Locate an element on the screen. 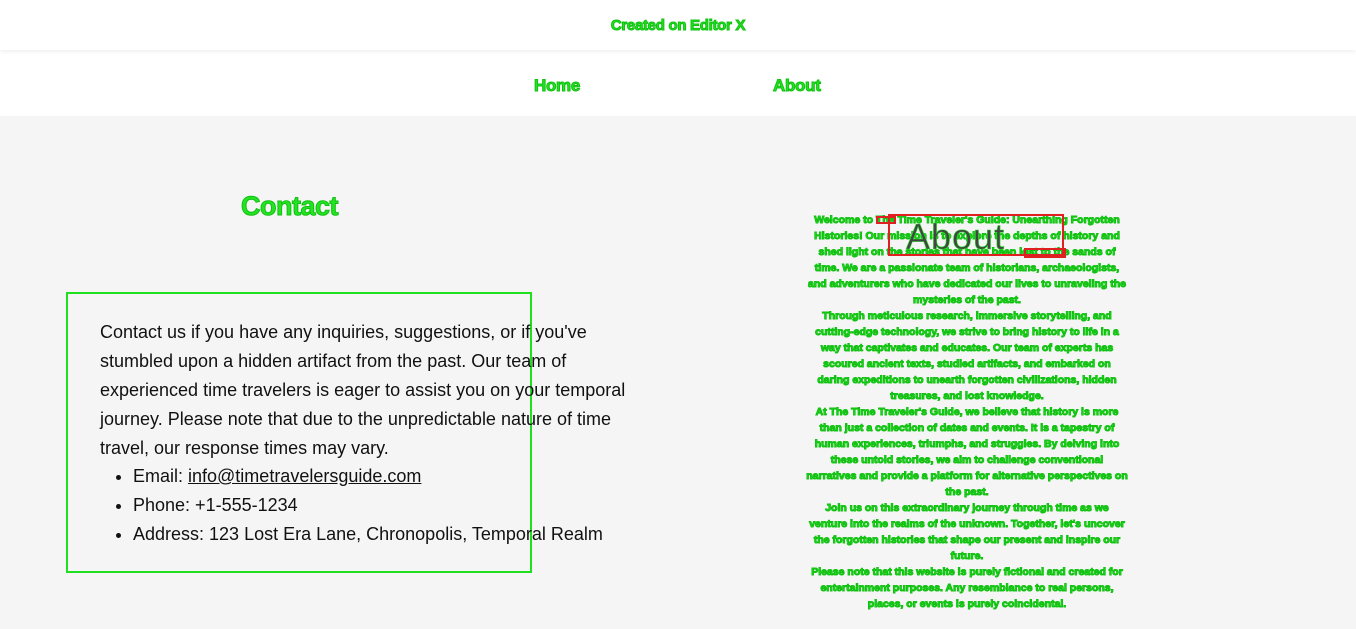  about-heading: About is located at coordinates (956, 237).